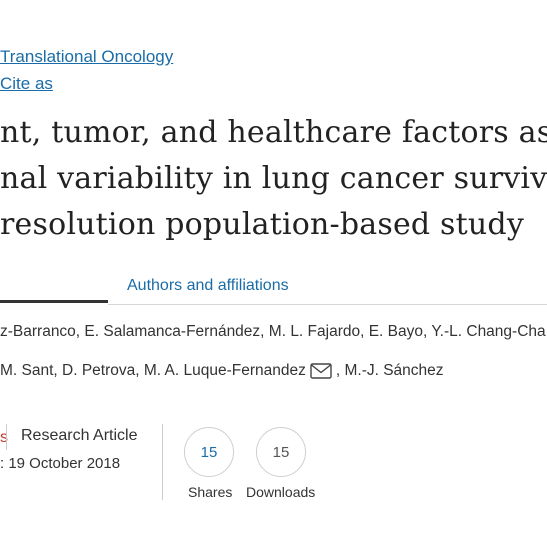  What do you see at coordinates (54, 301) in the screenshot?
I see `active-tab-indicator` at bounding box center [54, 301].